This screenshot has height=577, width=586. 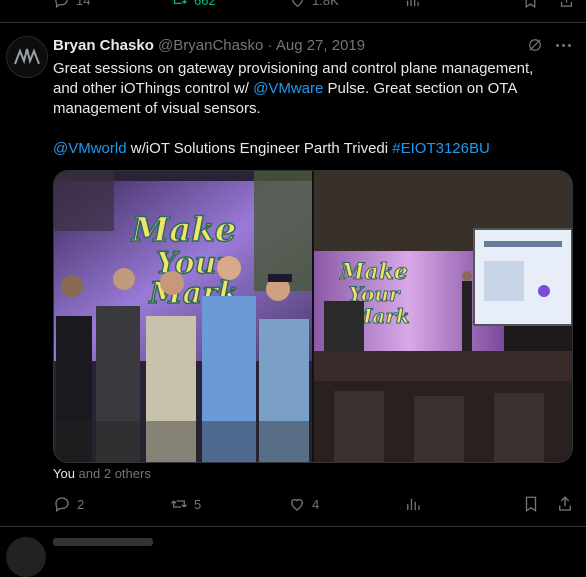 I want to click on text-segment: and other iOThings control w/, so click(x=153, y=88).